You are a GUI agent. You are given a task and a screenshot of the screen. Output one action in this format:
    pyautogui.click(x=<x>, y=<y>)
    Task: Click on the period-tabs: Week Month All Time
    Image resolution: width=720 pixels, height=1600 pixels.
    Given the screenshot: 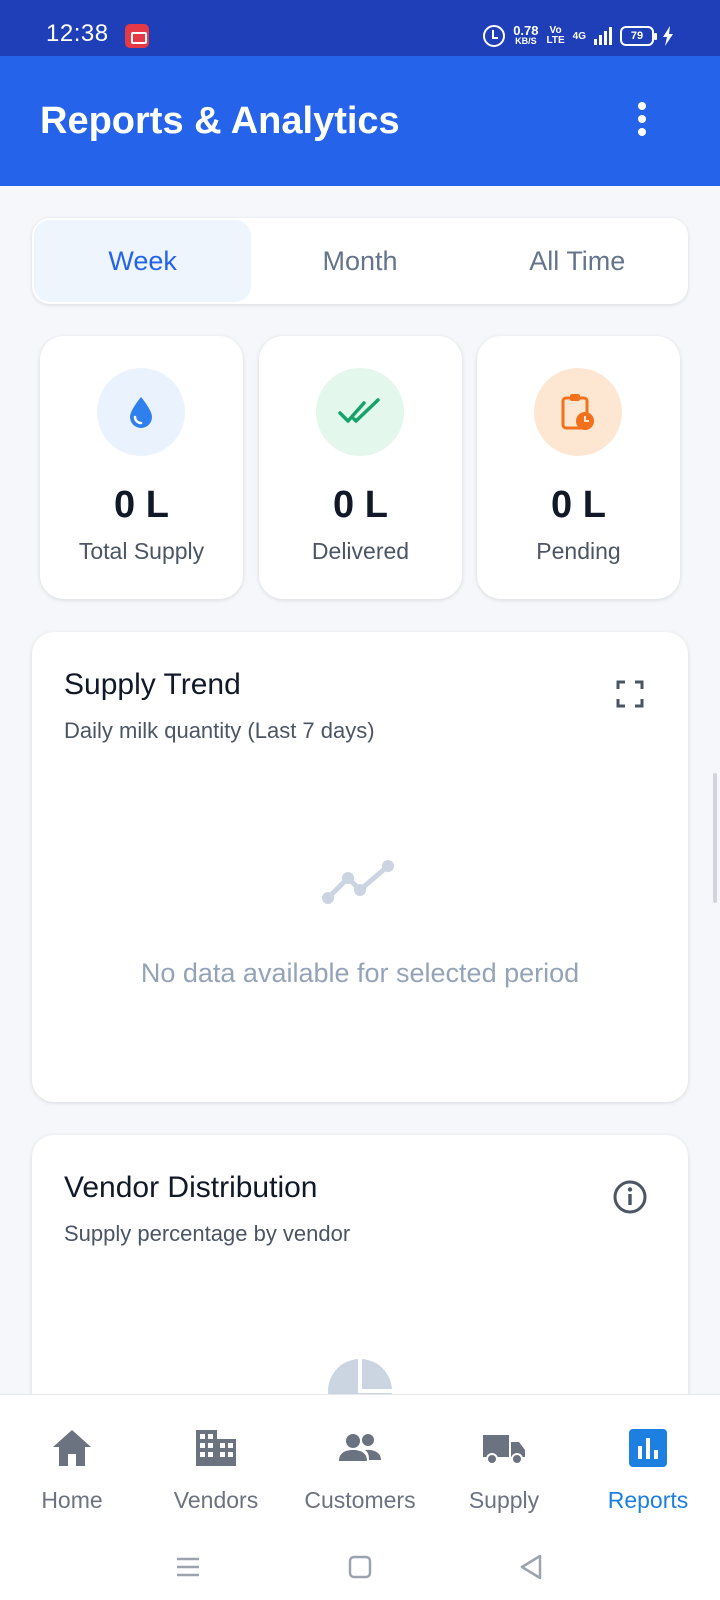 What is the action you would take?
    pyautogui.click(x=360, y=261)
    